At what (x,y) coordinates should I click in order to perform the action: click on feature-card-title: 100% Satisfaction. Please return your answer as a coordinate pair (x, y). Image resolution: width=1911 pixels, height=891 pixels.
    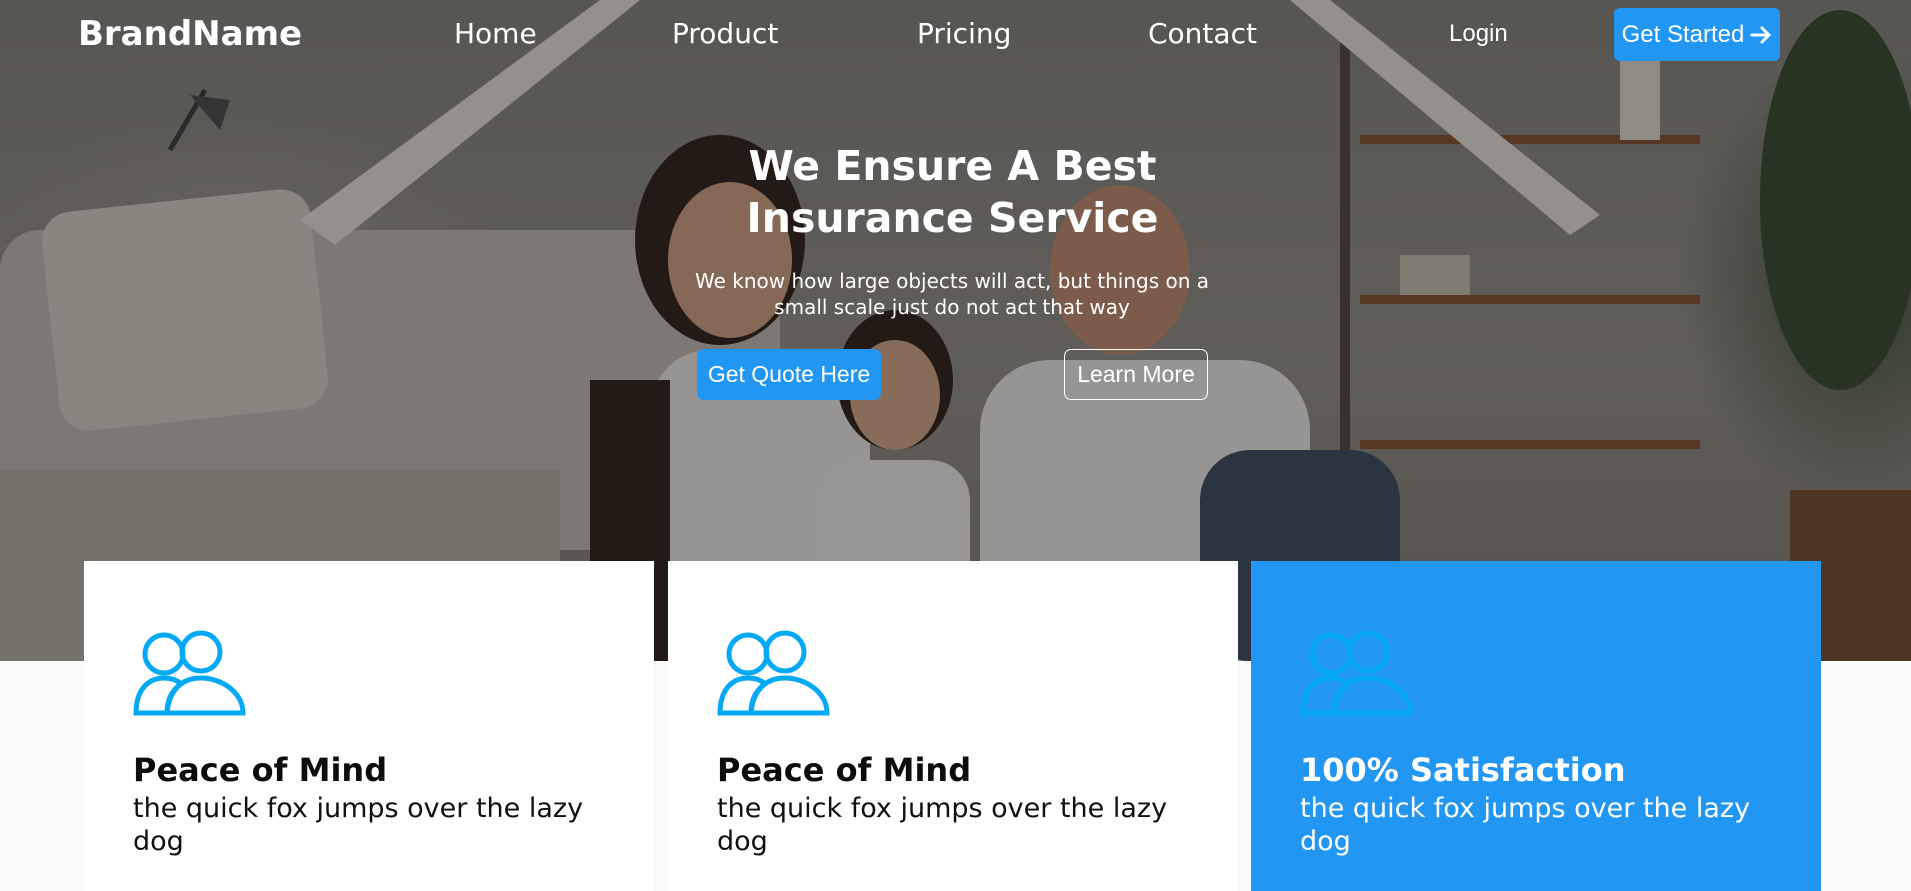
    Looking at the image, I should click on (1463, 770).